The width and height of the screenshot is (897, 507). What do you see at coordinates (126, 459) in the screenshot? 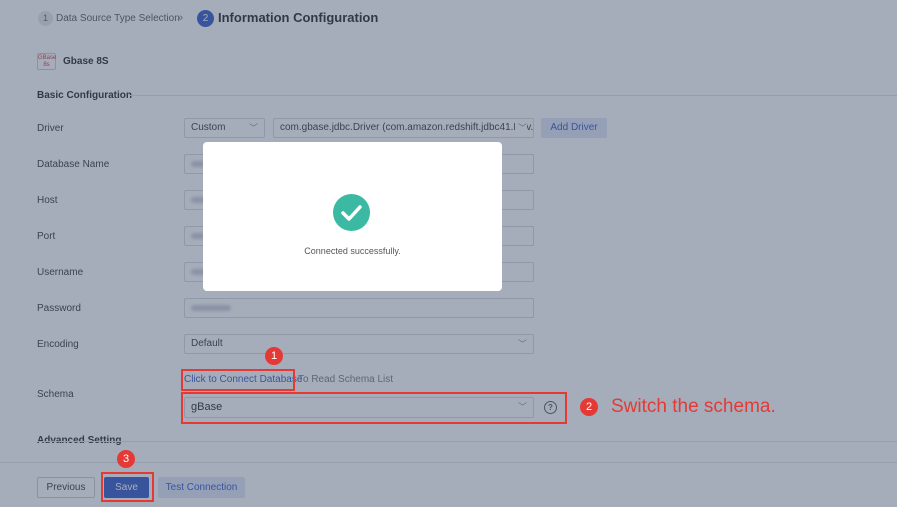
I see `annotation-number-3: 3` at bounding box center [126, 459].